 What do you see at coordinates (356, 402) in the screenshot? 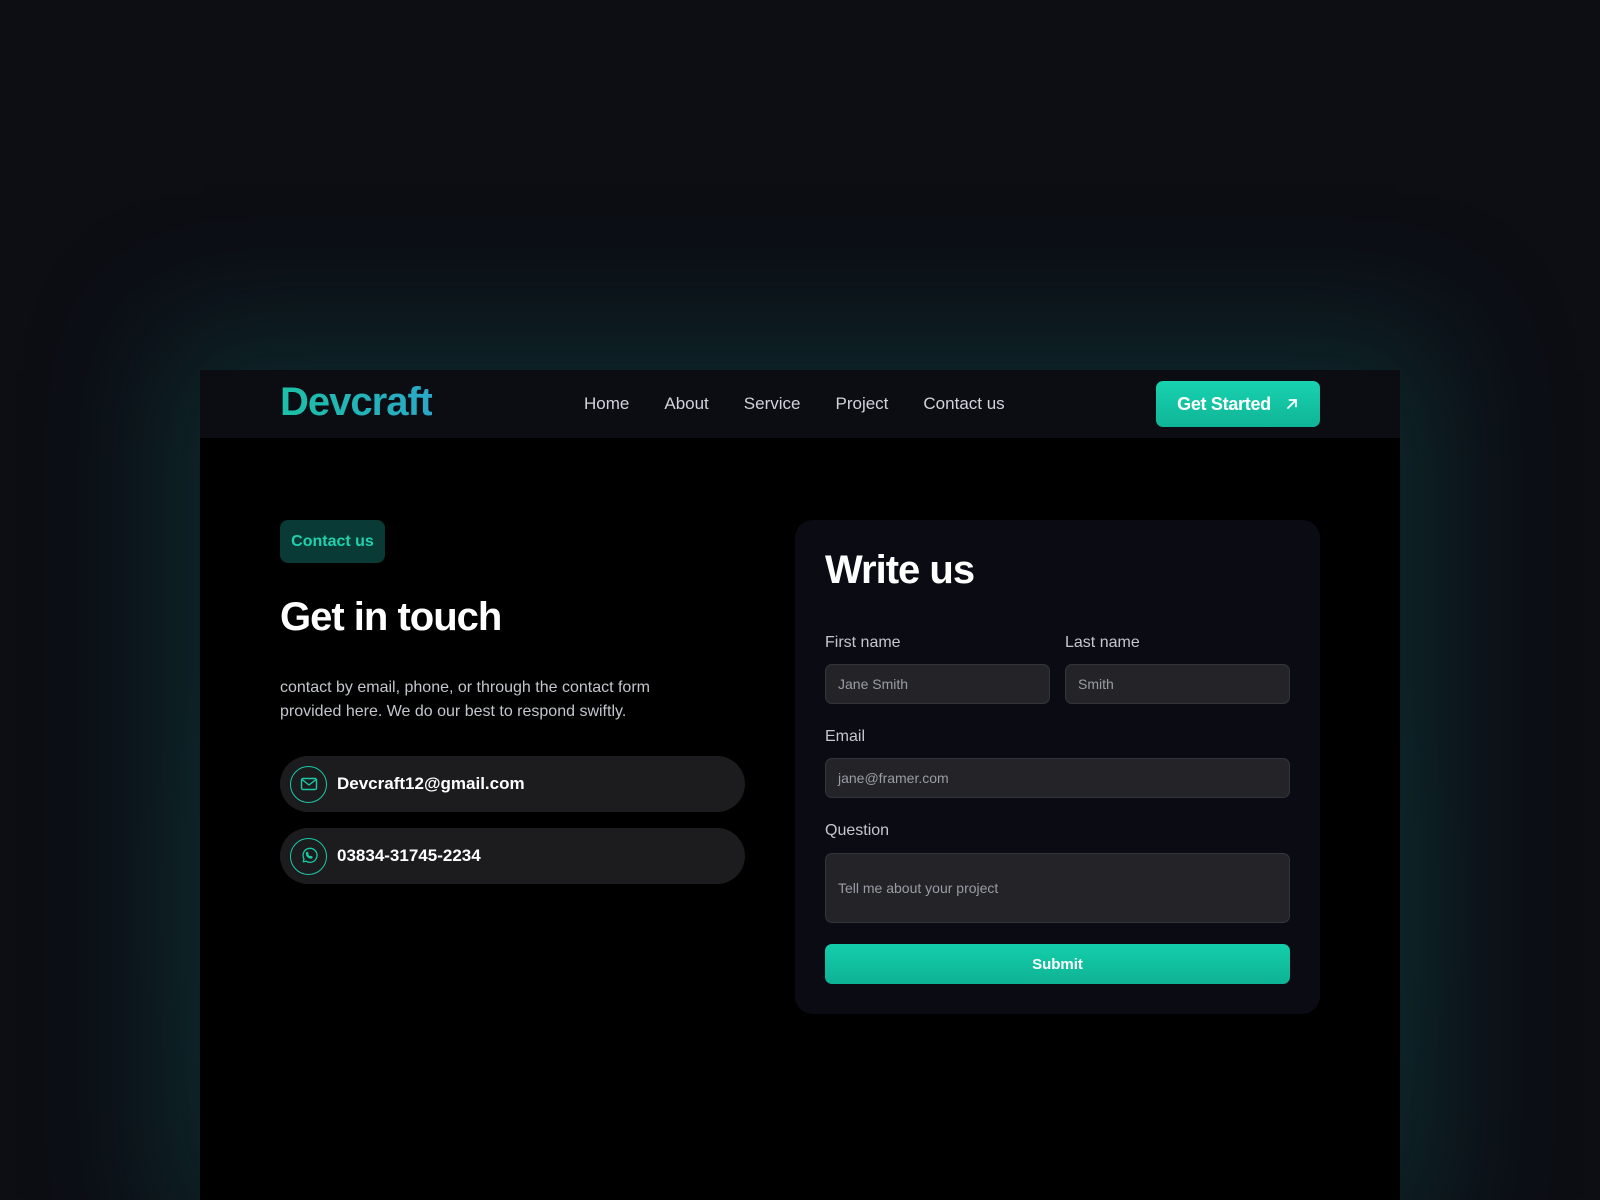
I see `logo: Devcraft` at bounding box center [356, 402].